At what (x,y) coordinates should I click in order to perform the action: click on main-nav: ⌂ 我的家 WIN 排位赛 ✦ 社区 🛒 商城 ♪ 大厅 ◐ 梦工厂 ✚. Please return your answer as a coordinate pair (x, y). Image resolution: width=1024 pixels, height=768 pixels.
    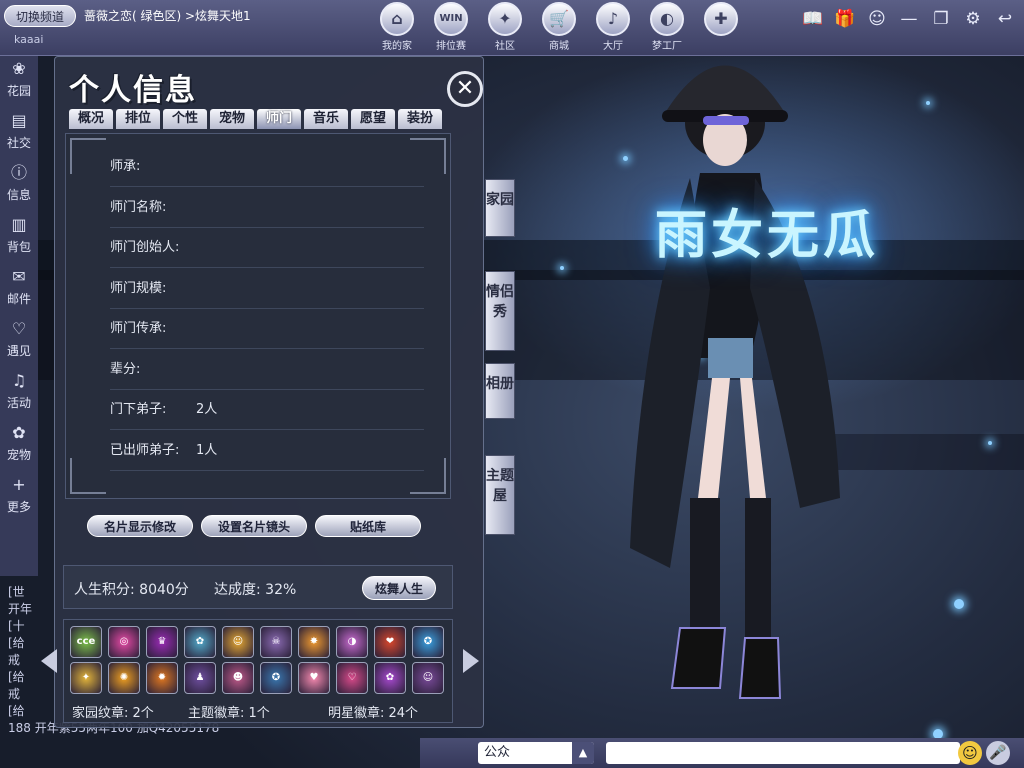
    Looking at the image, I should click on (559, 27).